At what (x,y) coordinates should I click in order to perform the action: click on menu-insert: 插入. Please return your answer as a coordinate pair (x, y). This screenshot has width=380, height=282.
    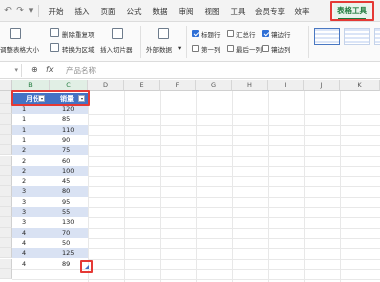
    Looking at the image, I should click on (82, 11).